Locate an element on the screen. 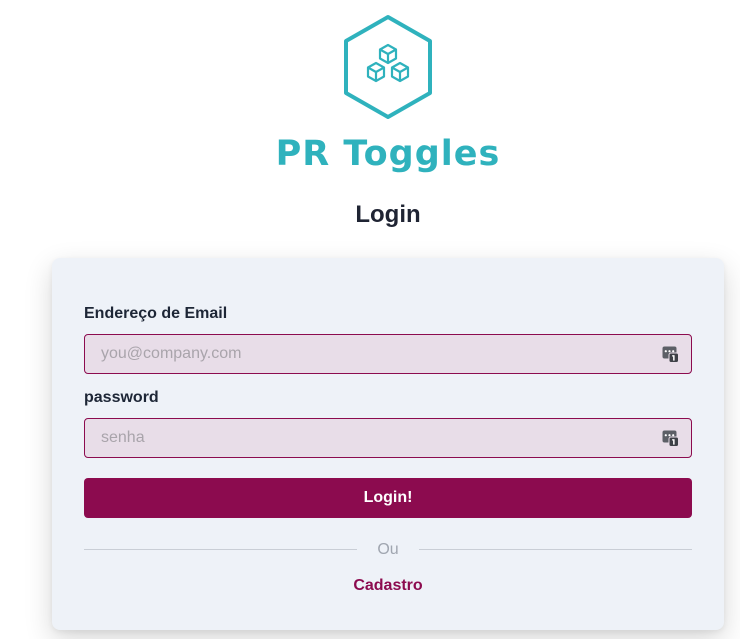 This screenshot has width=740, height=639. email-label: Endereço de Email is located at coordinates (156, 313).